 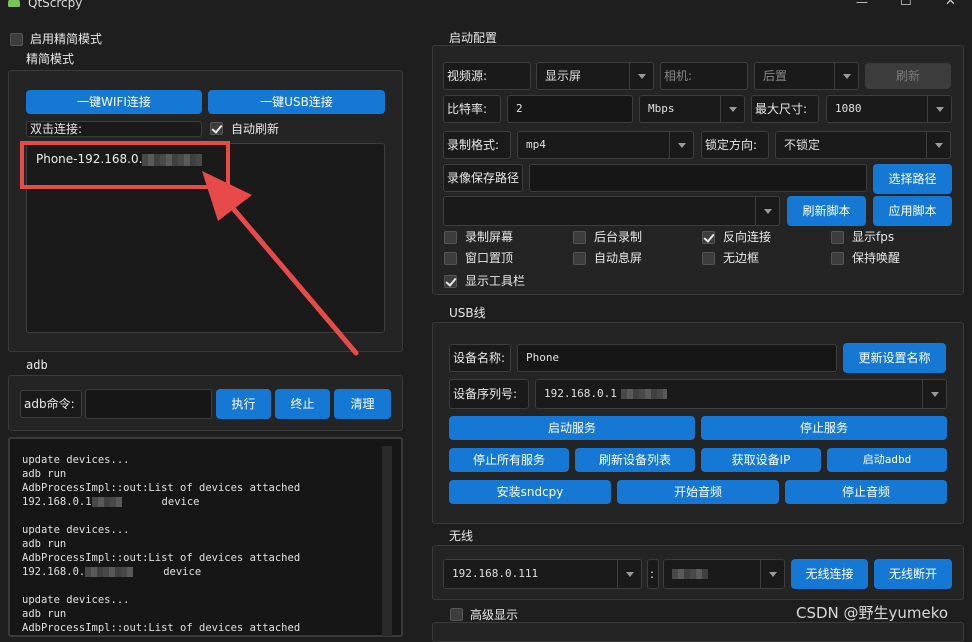 What do you see at coordinates (605, 145) in the screenshot?
I see `record-format-select: mp4` at bounding box center [605, 145].